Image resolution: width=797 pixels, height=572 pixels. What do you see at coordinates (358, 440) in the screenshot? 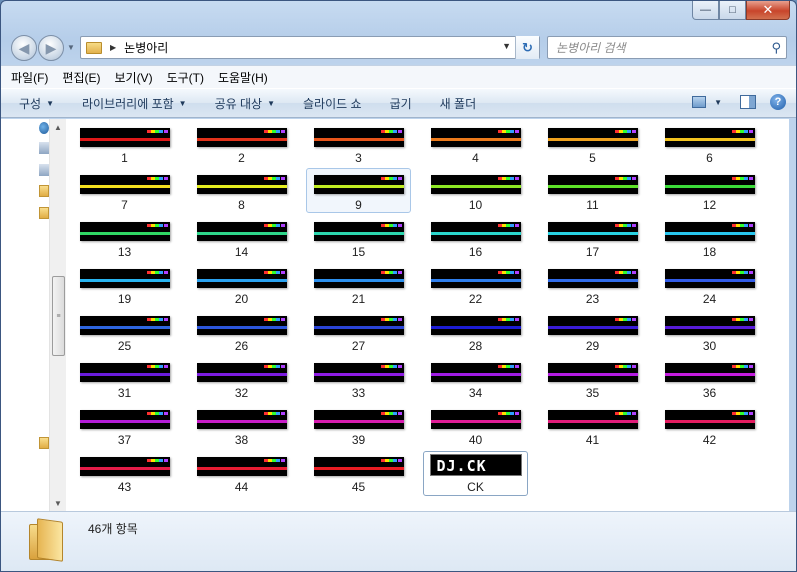
I see `file-name: 39` at bounding box center [358, 440].